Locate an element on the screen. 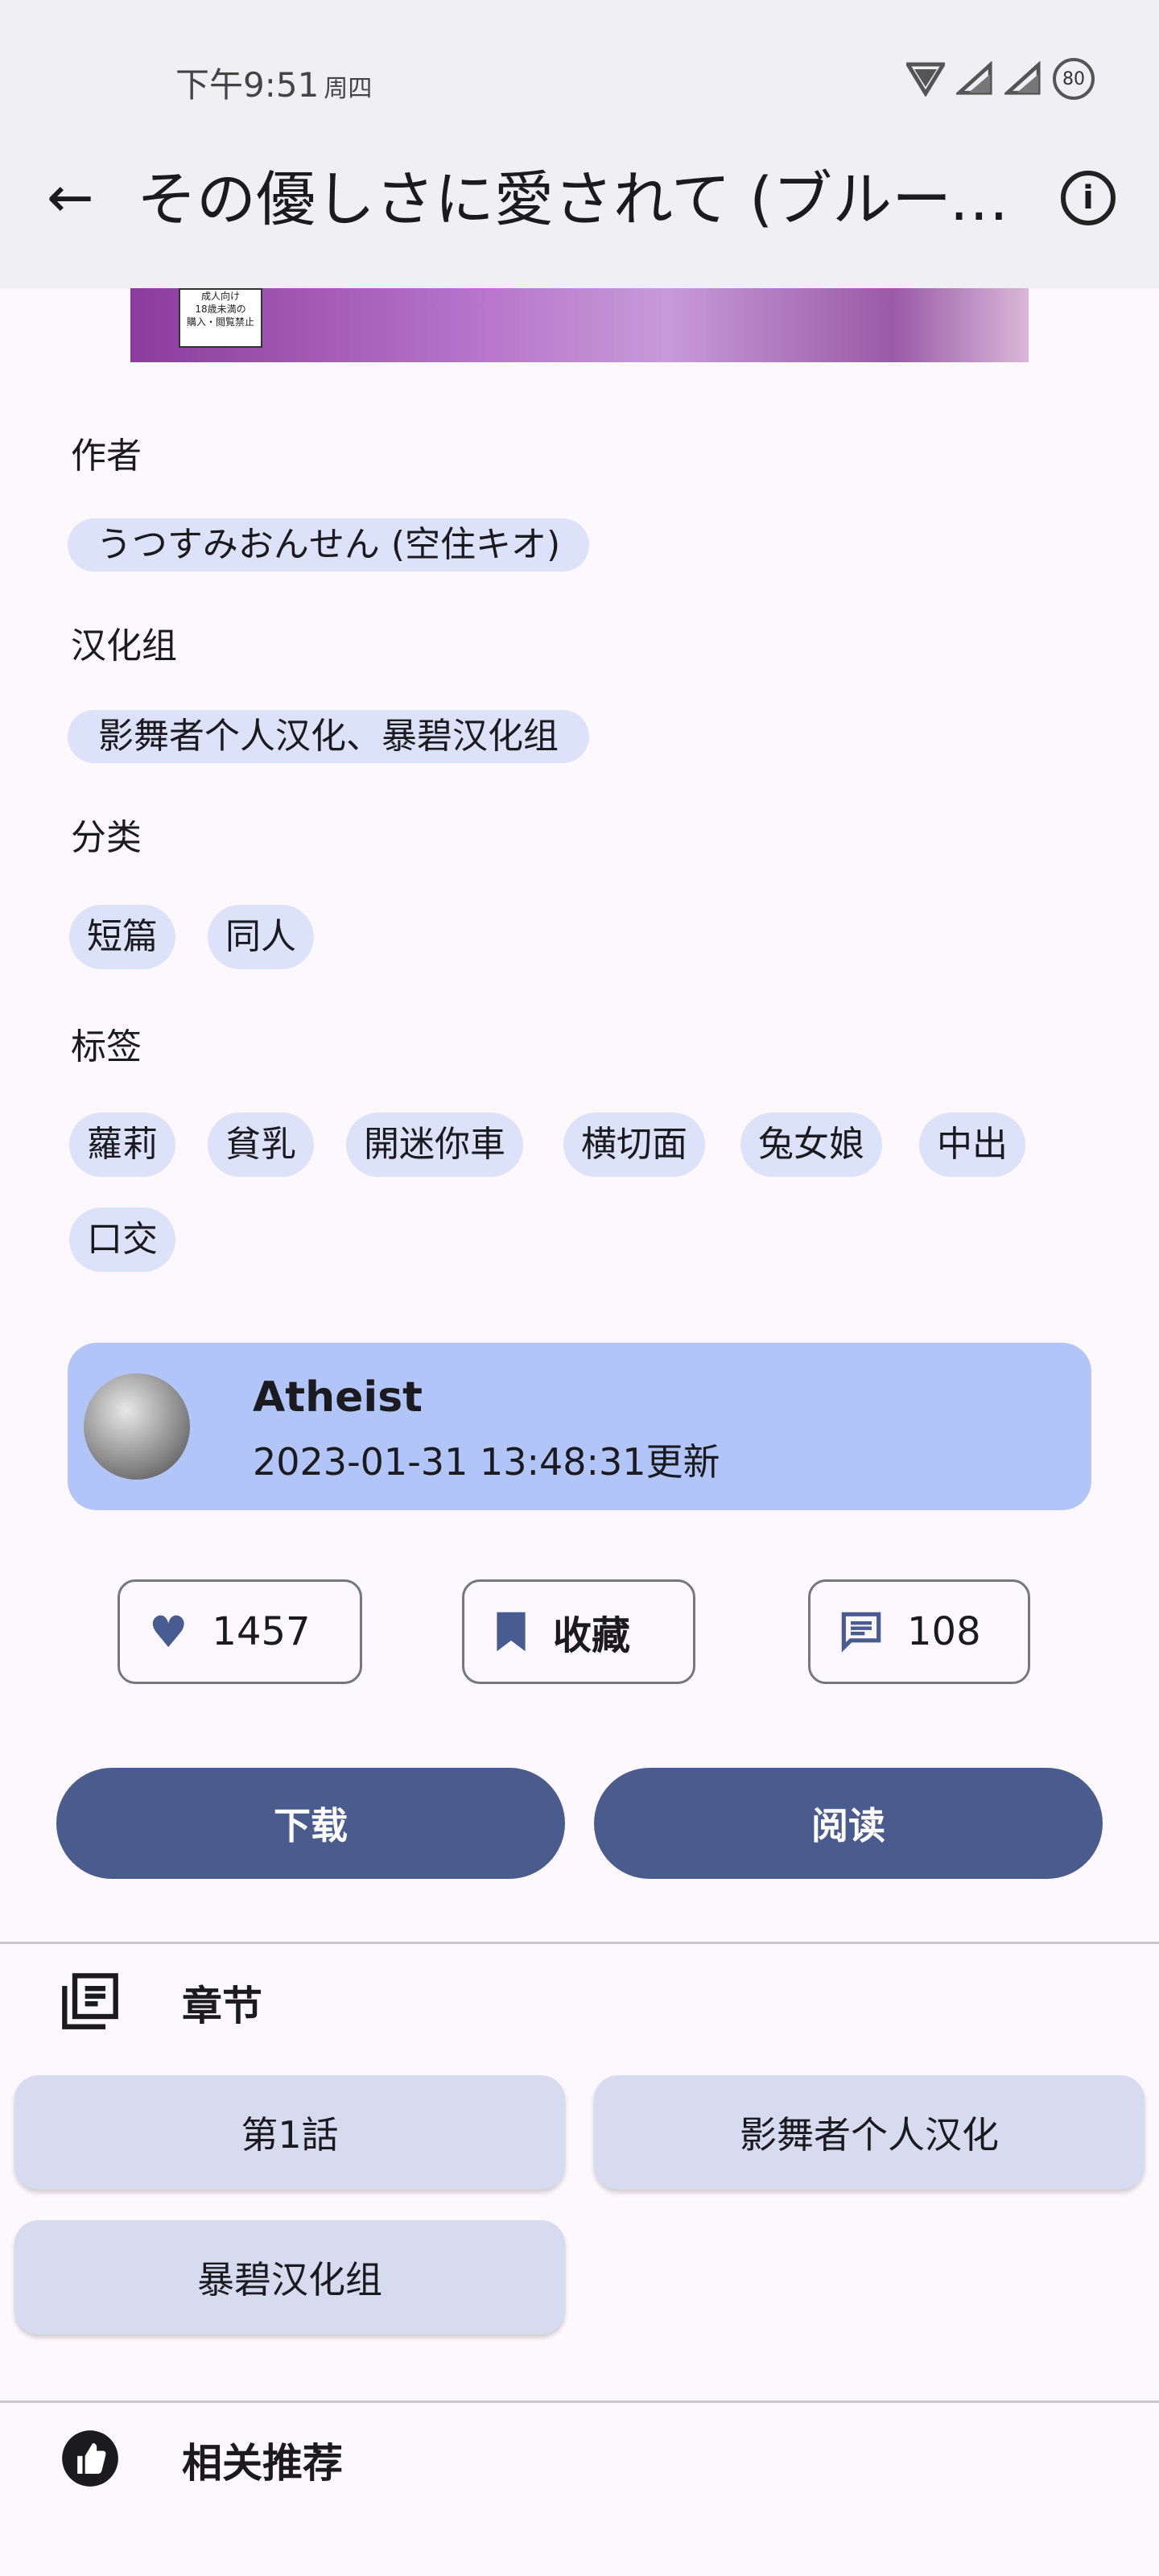  chapter-item: 第1話 is located at coordinates (289, 2132).